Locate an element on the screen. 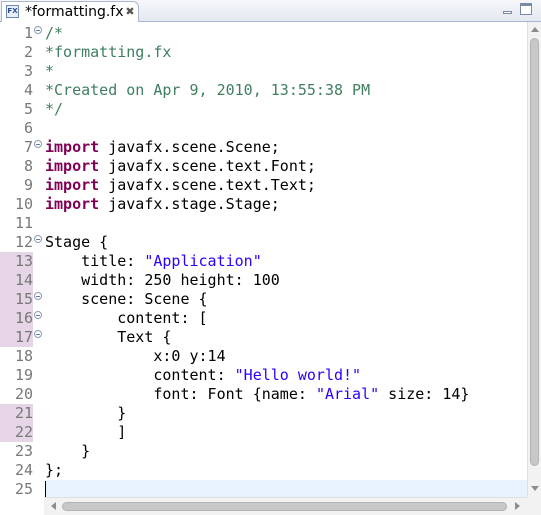 This screenshot has width=541, height=515. close-icon: ✖ is located at coordinates (130, 12).